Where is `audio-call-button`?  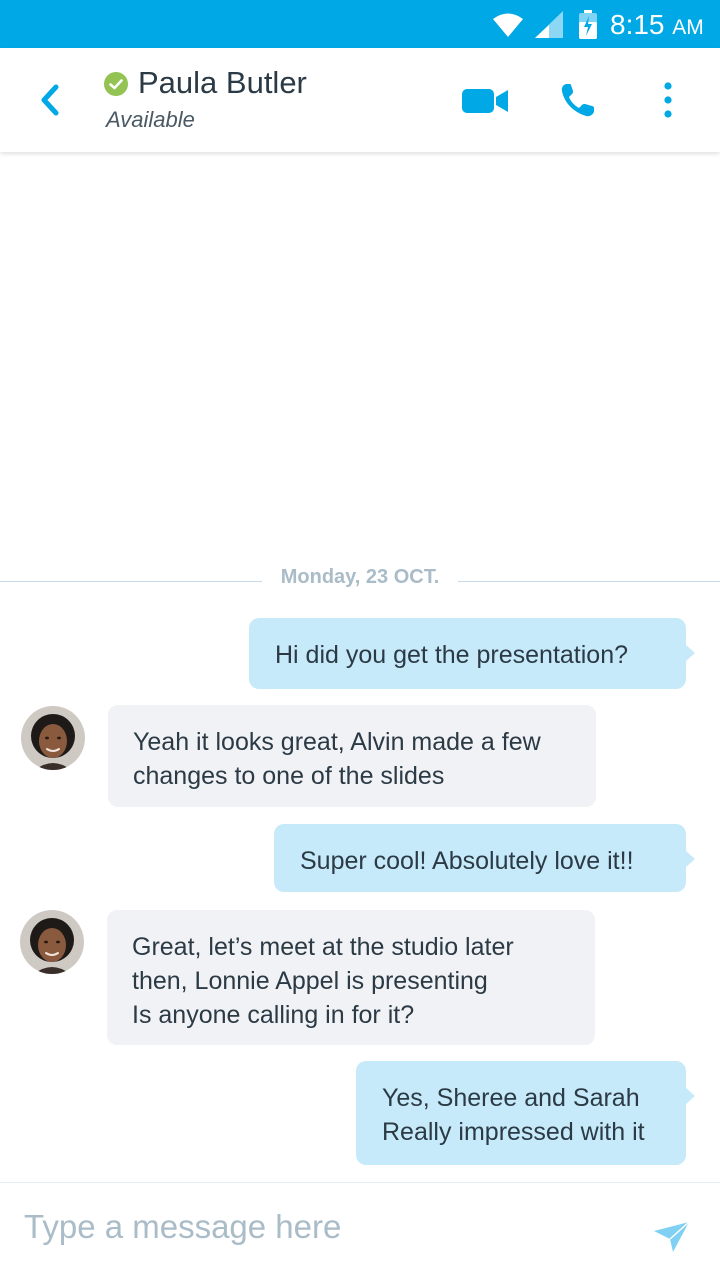
audio-call-button is located at coordinates (578, 100).